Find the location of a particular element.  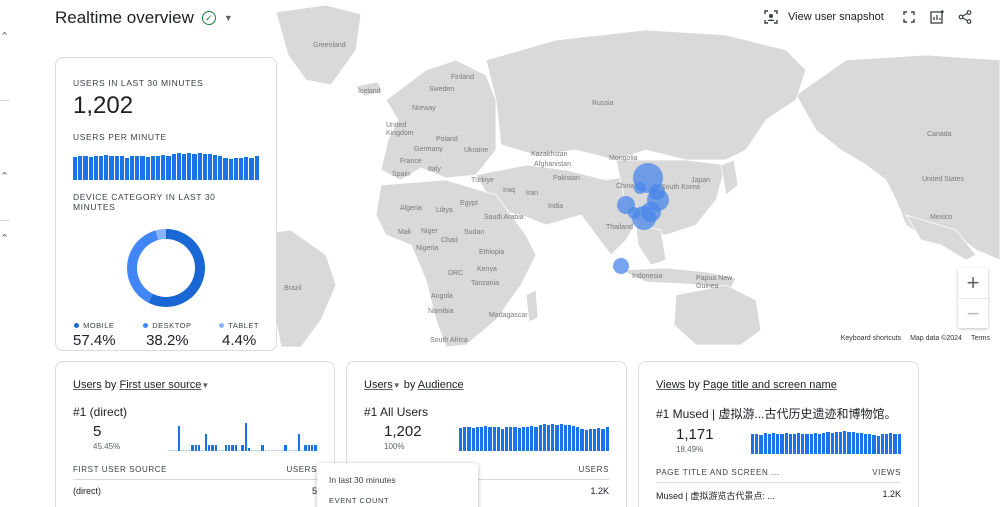

view-user-snapshot-button: View user snapshot is located at coordinates (836, 17).